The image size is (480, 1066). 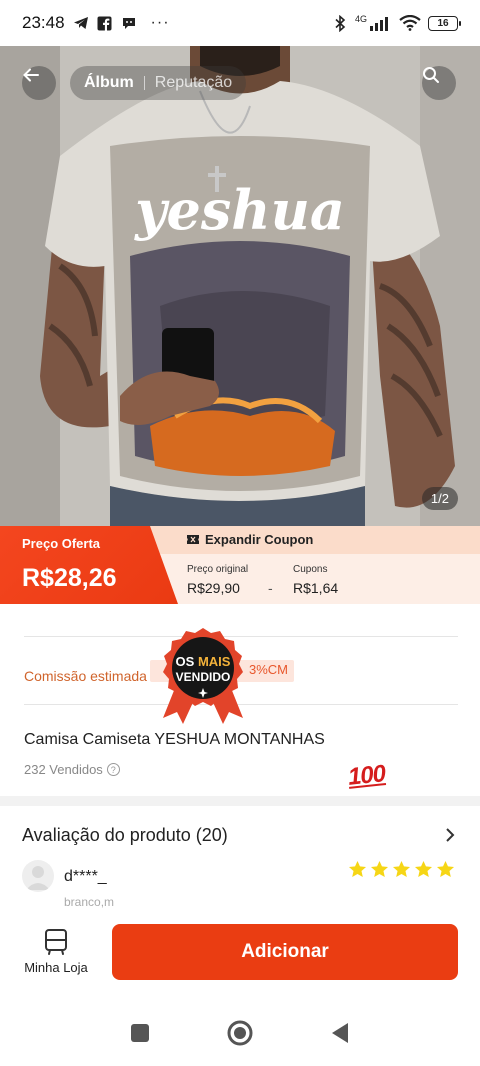 What do you see at coordinates (316, 588) in the screenshot?
I see `coupons-value: R$1,64` at bounding box center [316, 588].